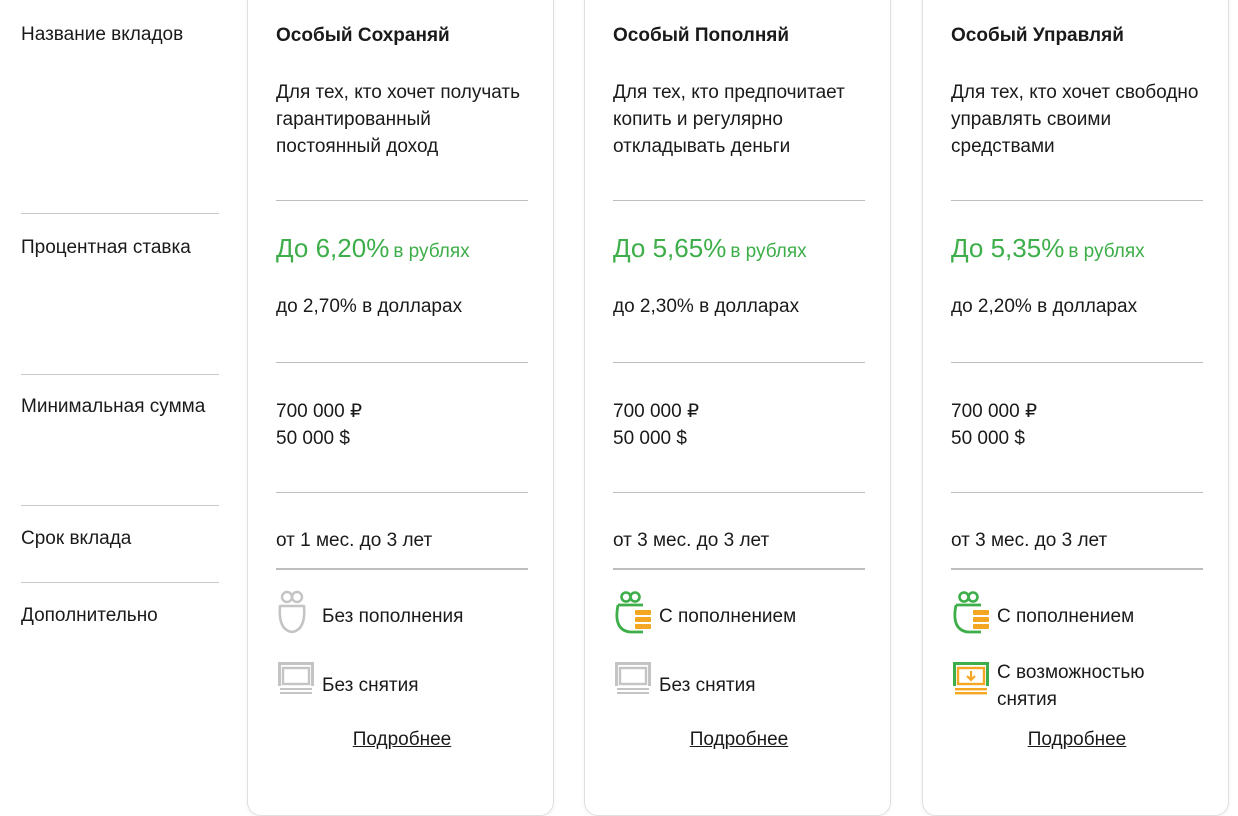  I want to click on label-min-sum: Минимальная сумма, so click(113, 406).